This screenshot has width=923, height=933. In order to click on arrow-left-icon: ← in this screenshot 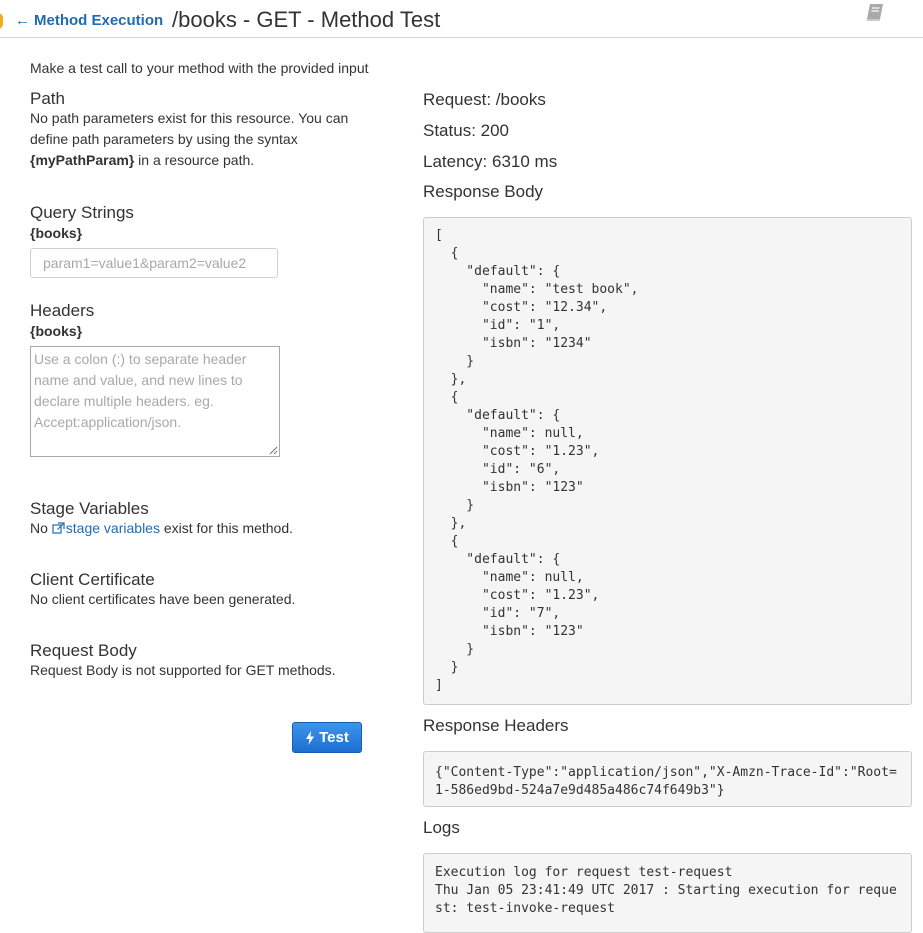, I will do `click(22, 20)`.